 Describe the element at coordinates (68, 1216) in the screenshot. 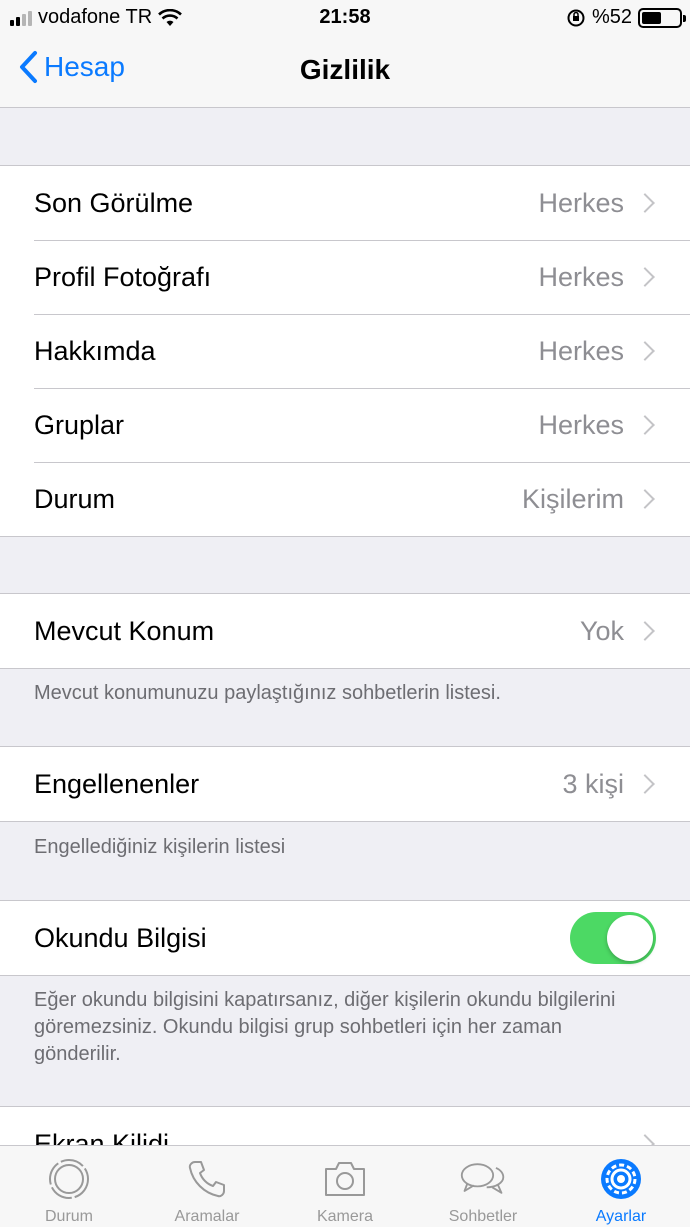

I see `tab-label: Durum` at that location.